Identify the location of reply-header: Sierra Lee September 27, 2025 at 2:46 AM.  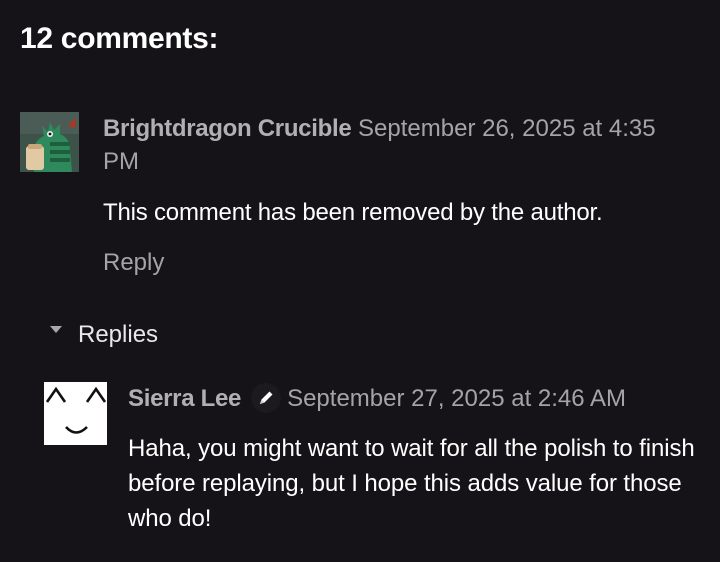
(377, 398).